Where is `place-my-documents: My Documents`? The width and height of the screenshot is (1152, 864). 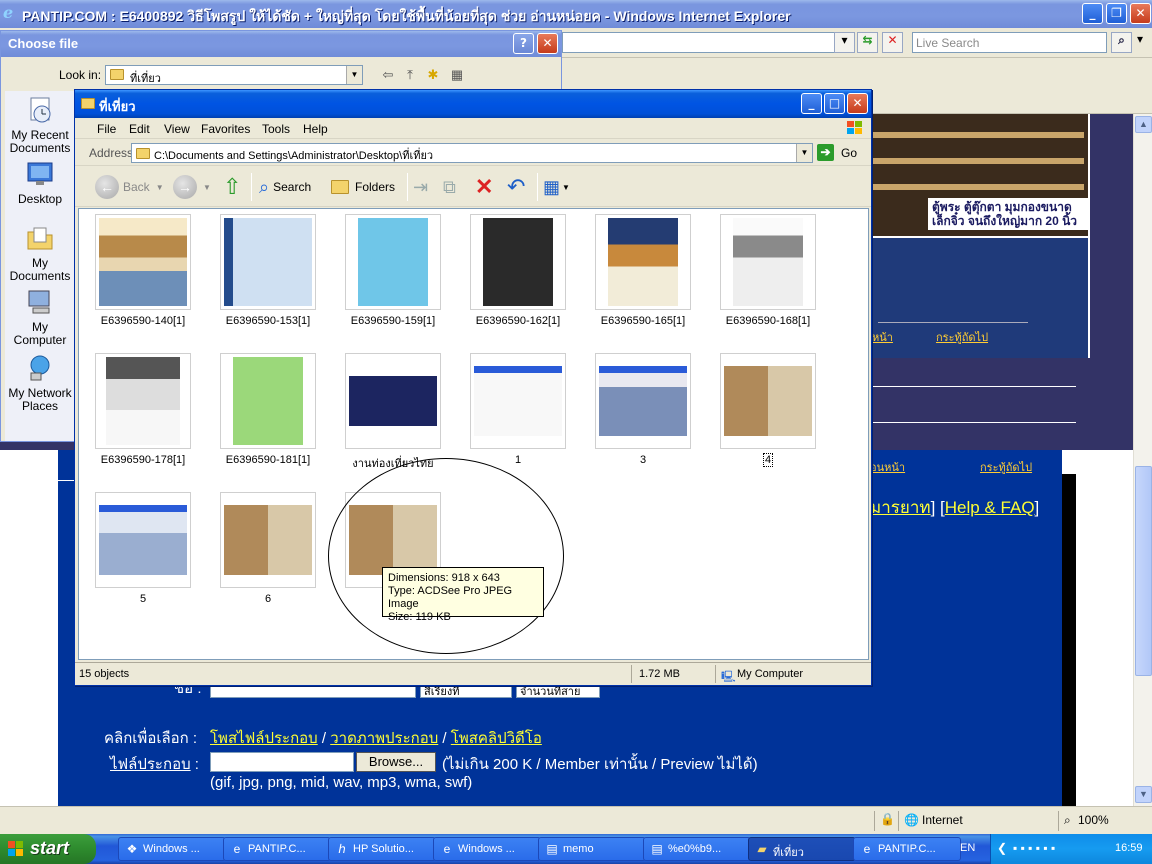 place-my-documents: My Documents is located at coordinates (40, 253).